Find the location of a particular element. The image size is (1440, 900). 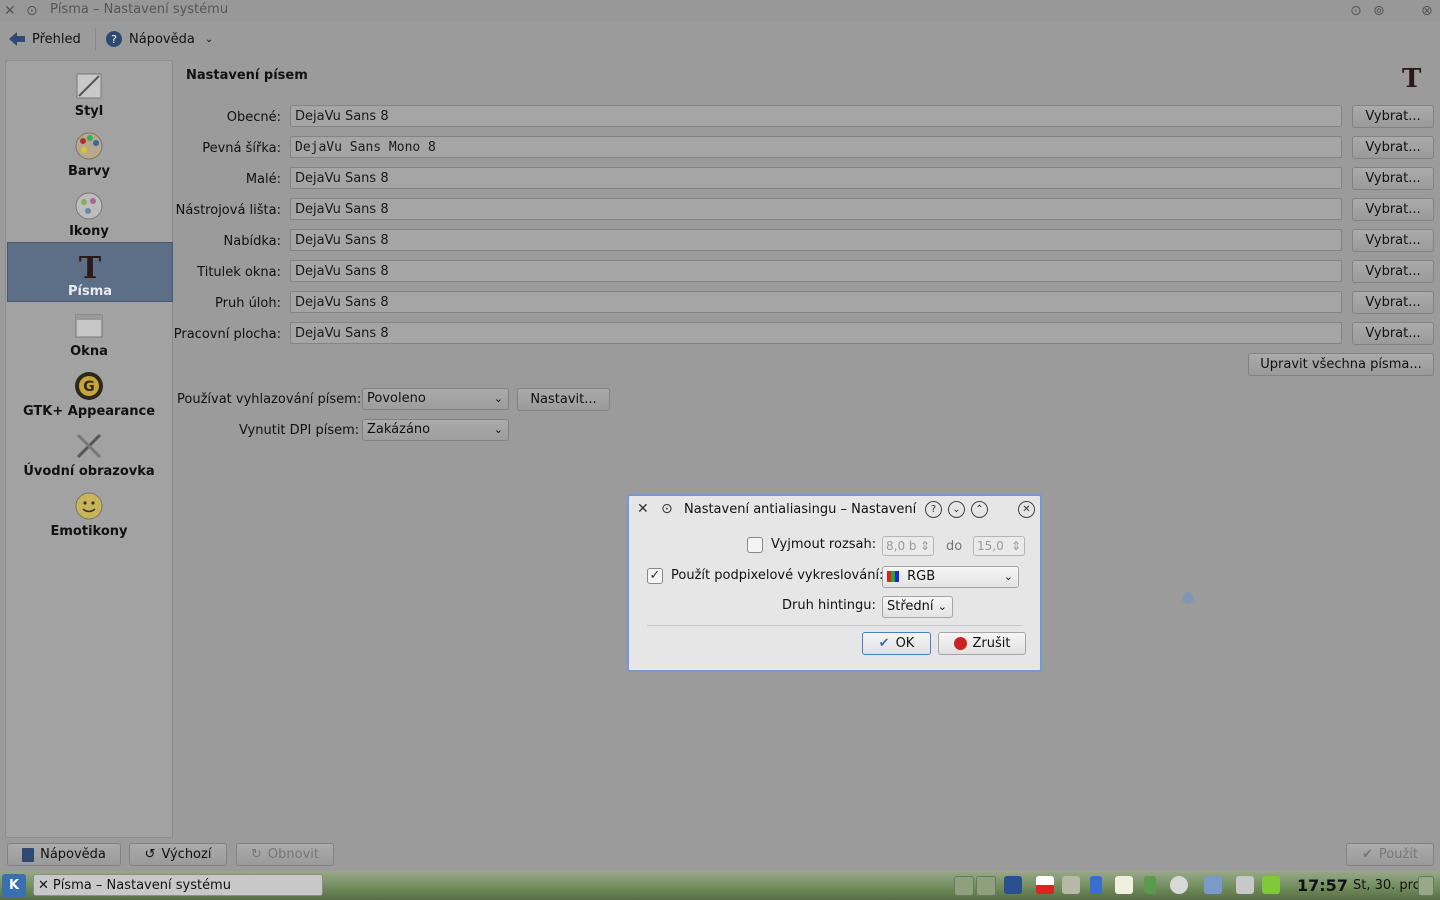

clipboard-icon is located at coordinates (1124, 885).